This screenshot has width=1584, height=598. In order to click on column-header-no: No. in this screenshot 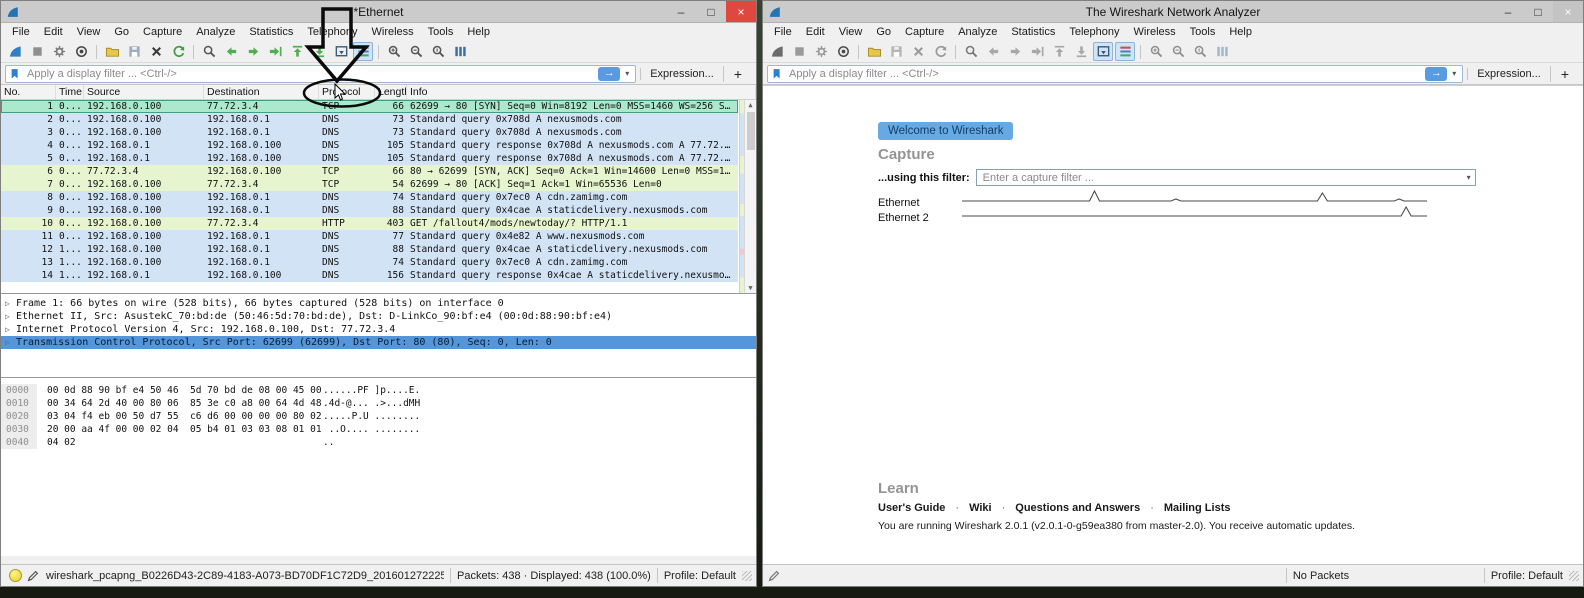, I will do `click(28, 92)`.